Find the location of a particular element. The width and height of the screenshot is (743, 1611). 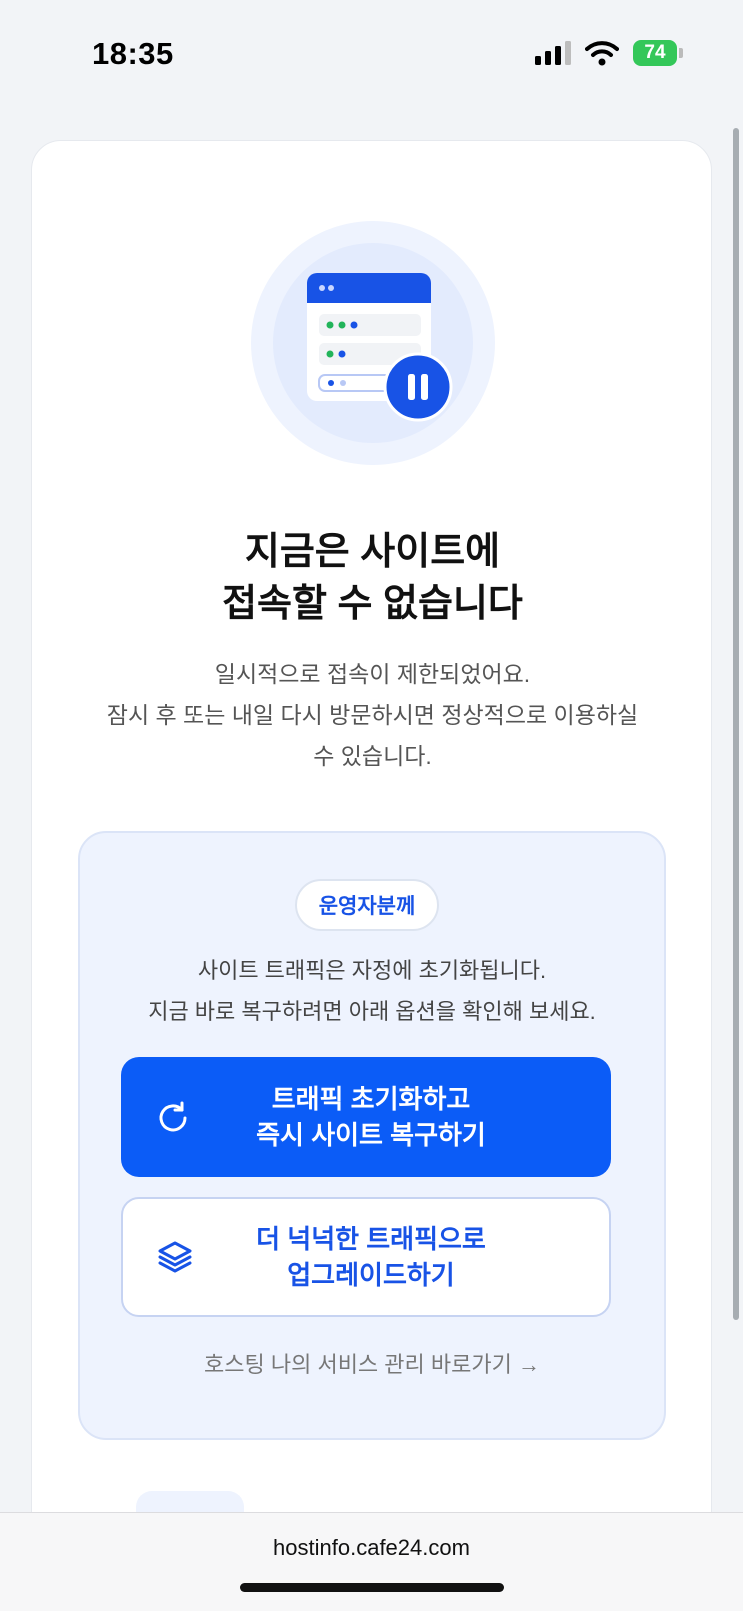

status-icons: 74 is located at coordinates (609, 53).